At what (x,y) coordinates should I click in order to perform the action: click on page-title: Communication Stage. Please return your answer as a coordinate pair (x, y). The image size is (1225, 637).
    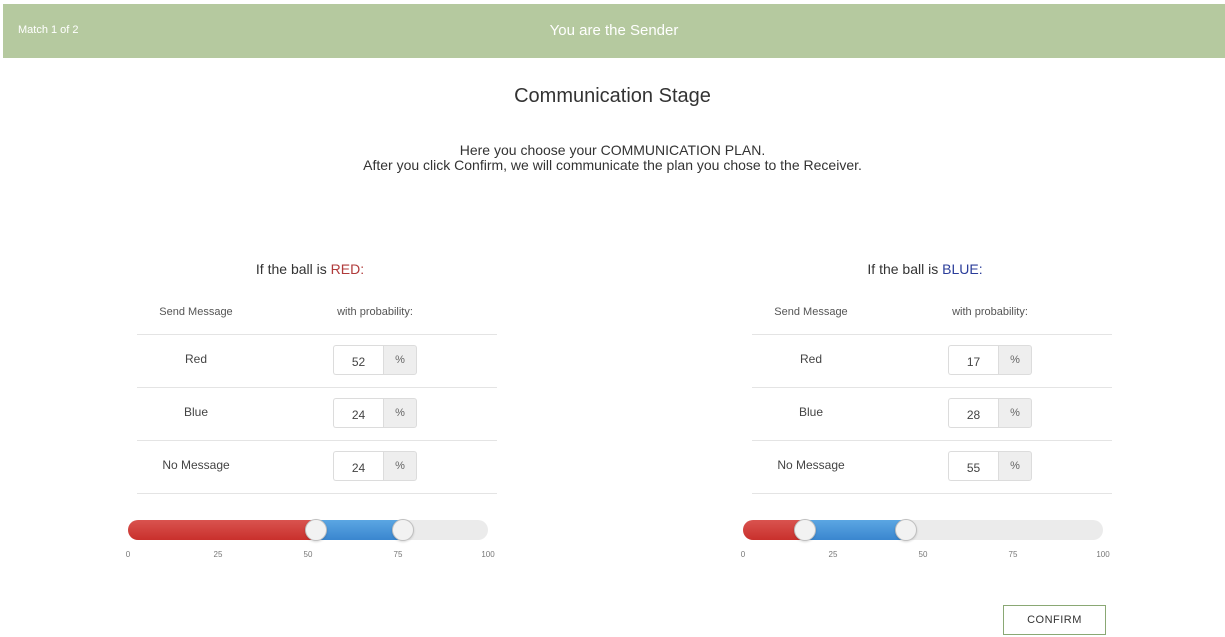
    Looking at the image, I should click on (612, 96).